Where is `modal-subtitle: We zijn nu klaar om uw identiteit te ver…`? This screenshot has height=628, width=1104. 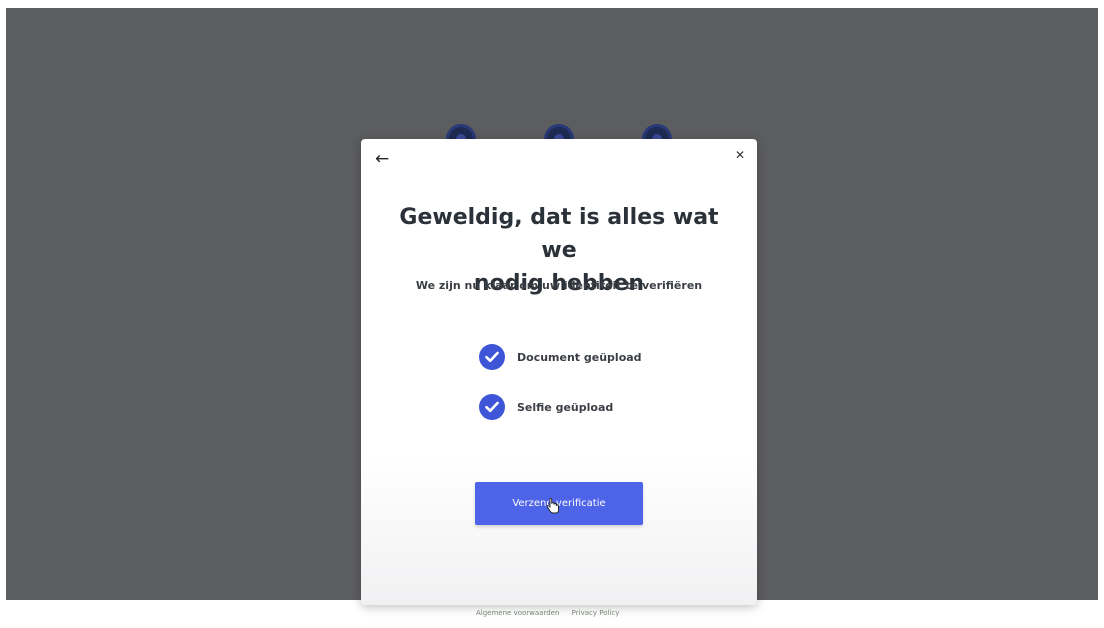
modal-subtitle: We zijn nu klaar om uw identiteit te ver… is located at coordinates (559, 285).